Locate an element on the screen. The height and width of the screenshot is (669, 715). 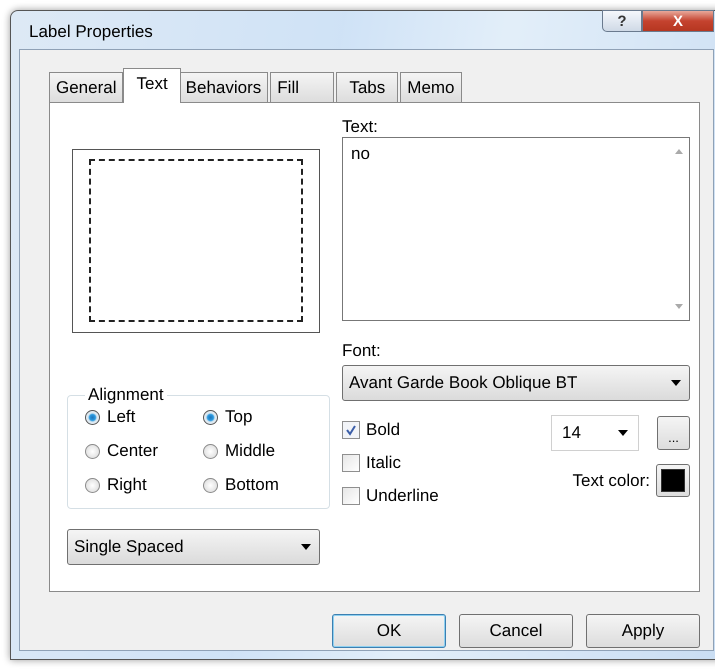
text-area: no is located at coordinates (516, 229).